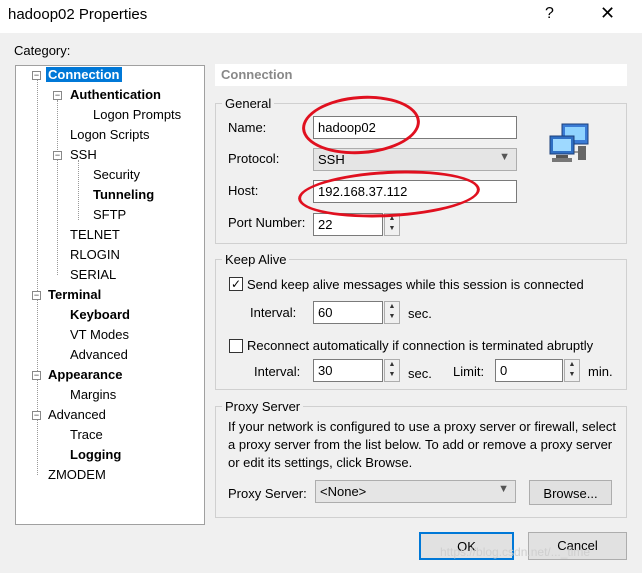  I want to click on tree-item-trace: Trace, so click(86, 434).